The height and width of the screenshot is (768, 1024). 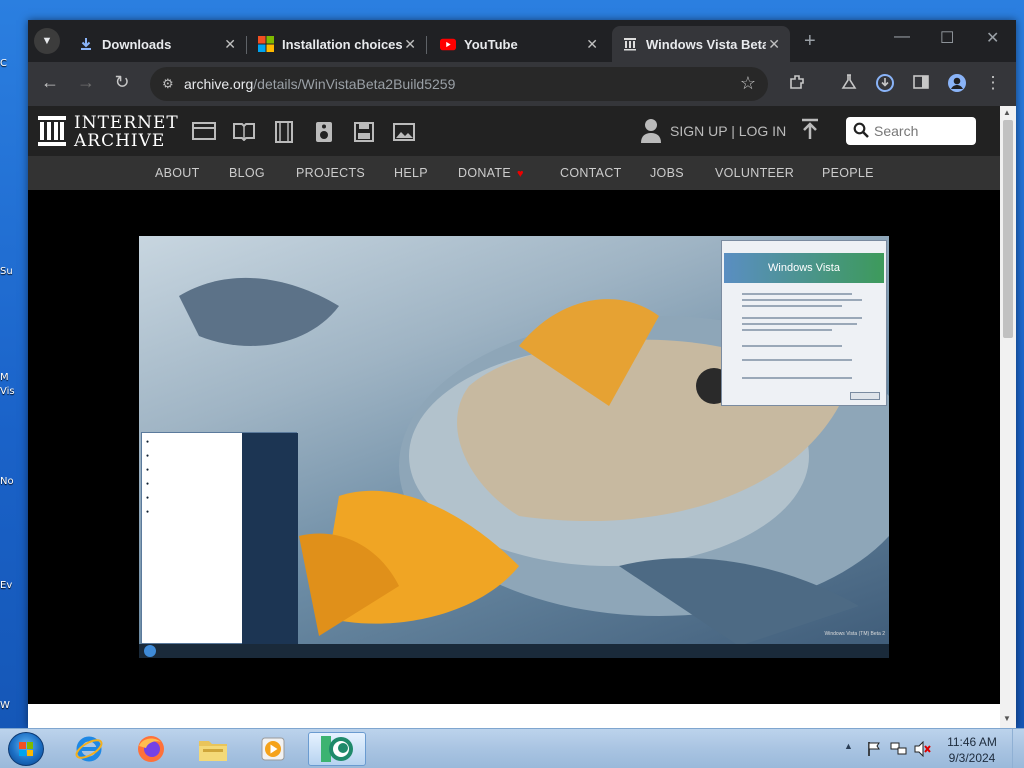 What do you see at coordinates (491, 44) in the screenshot?
I see `tab-label: YouTube` at bounding box center [491, 44].